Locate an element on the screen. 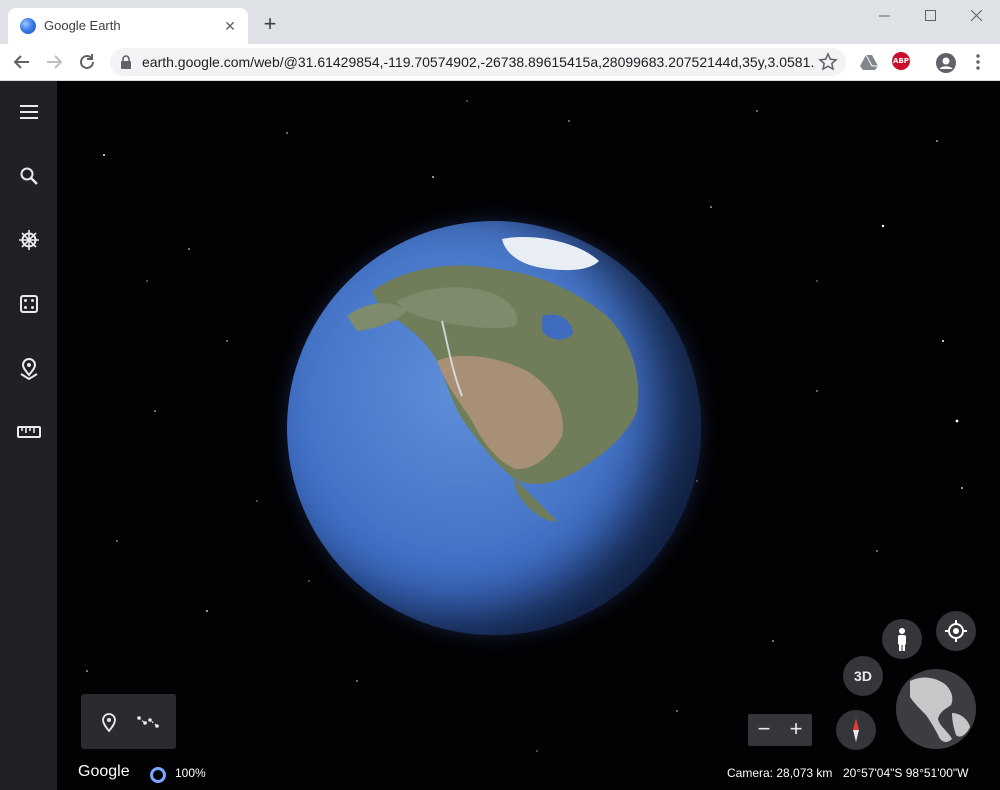 This screenshot has width=1000, height=790. feeling-lucky-button is located at coordinates (29, 304).